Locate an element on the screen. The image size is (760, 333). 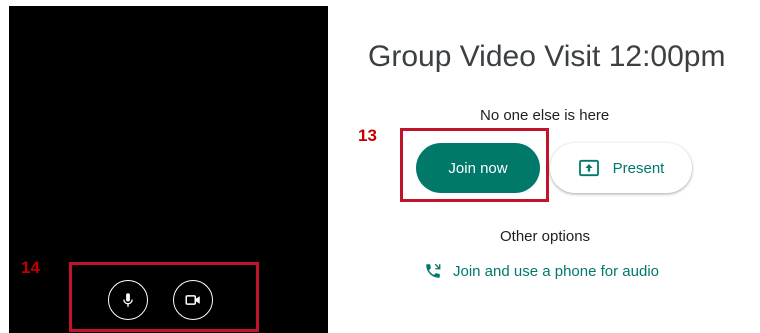
microphone-toggle-button is located at coordinates (128, 300).